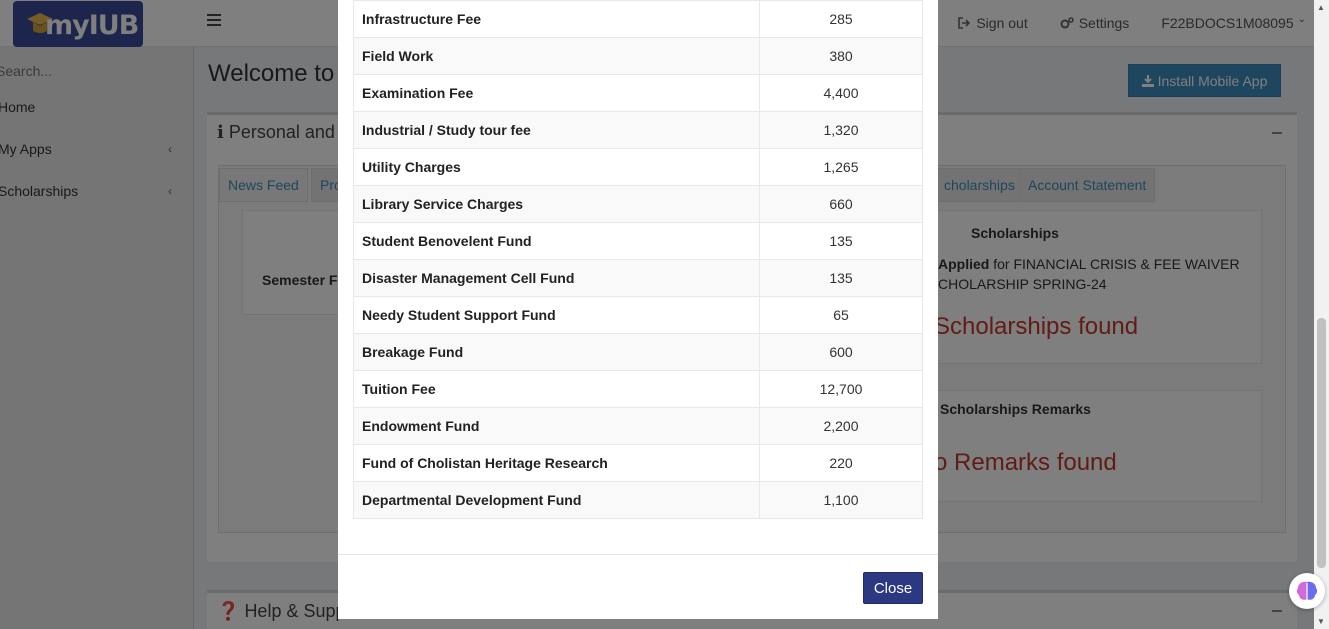  I want to click on fee-name: Utility Charges, so click(556, 167).